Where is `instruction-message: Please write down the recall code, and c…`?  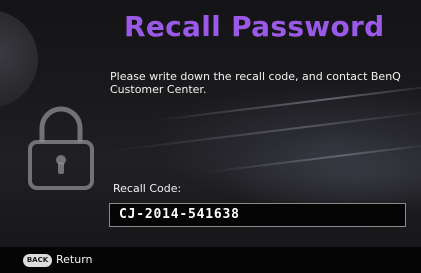 instruction-message: Please write down the recall code, and c… is located at coordinates (255, 83).